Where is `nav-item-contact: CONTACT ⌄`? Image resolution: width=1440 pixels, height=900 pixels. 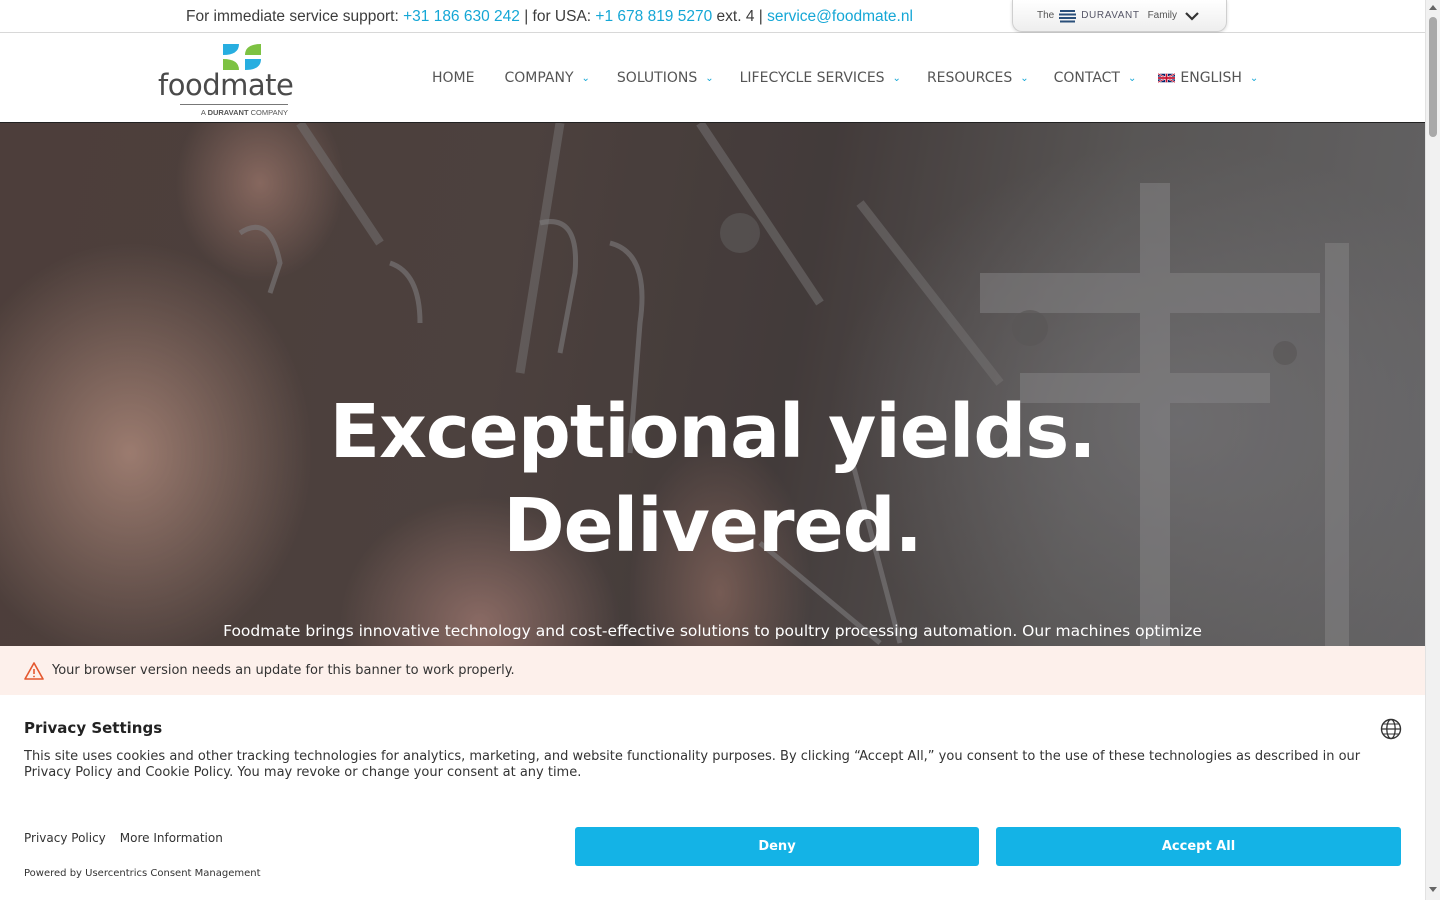 nav-item-contact: CONTACT ⌄ is located at coordinates (1095, 78).